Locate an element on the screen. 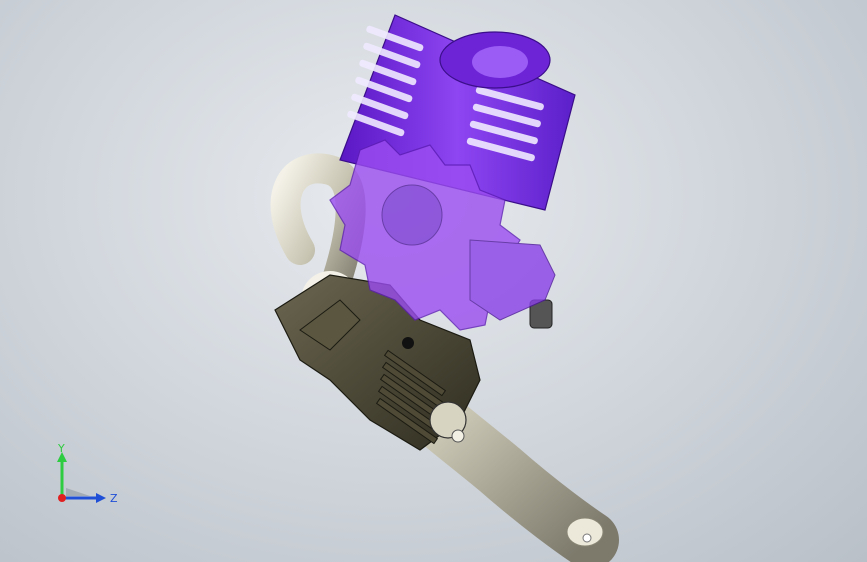  y-axis-label: Y is located at coordinates (61, 448).